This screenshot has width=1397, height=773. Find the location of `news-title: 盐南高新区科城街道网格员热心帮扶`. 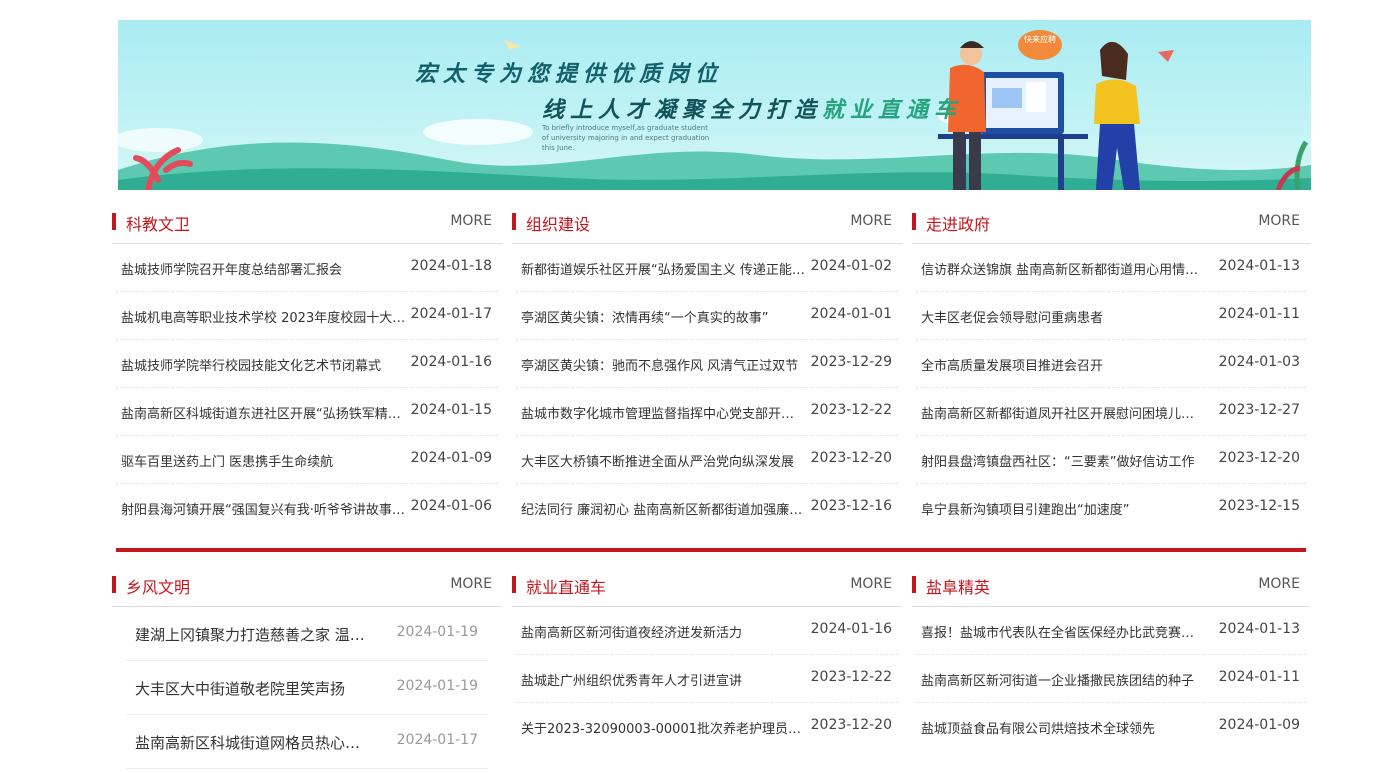

news-title: 盐南高新区科城街道网格员热心帮扶 is located at coordinates (251, 742).